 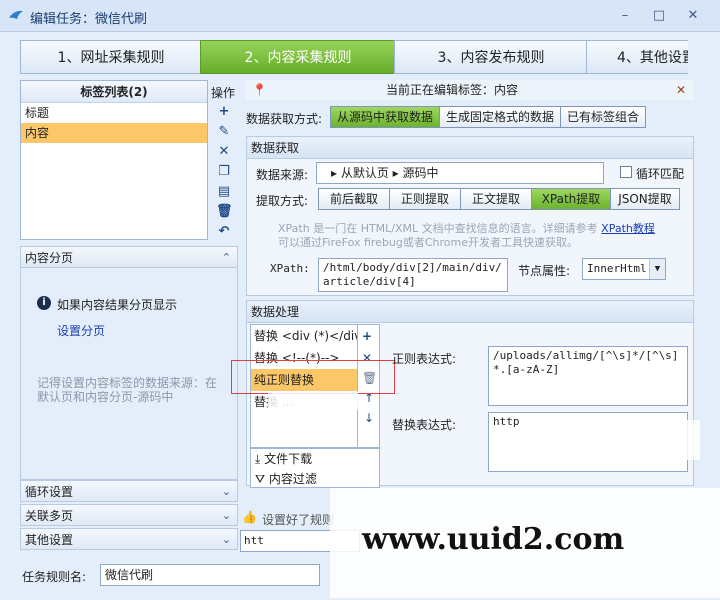 What do you see at coordinates (49, 540) in the screenshot?
I see `other-settings-title: 其他设置` at bounding box center [49, 540].